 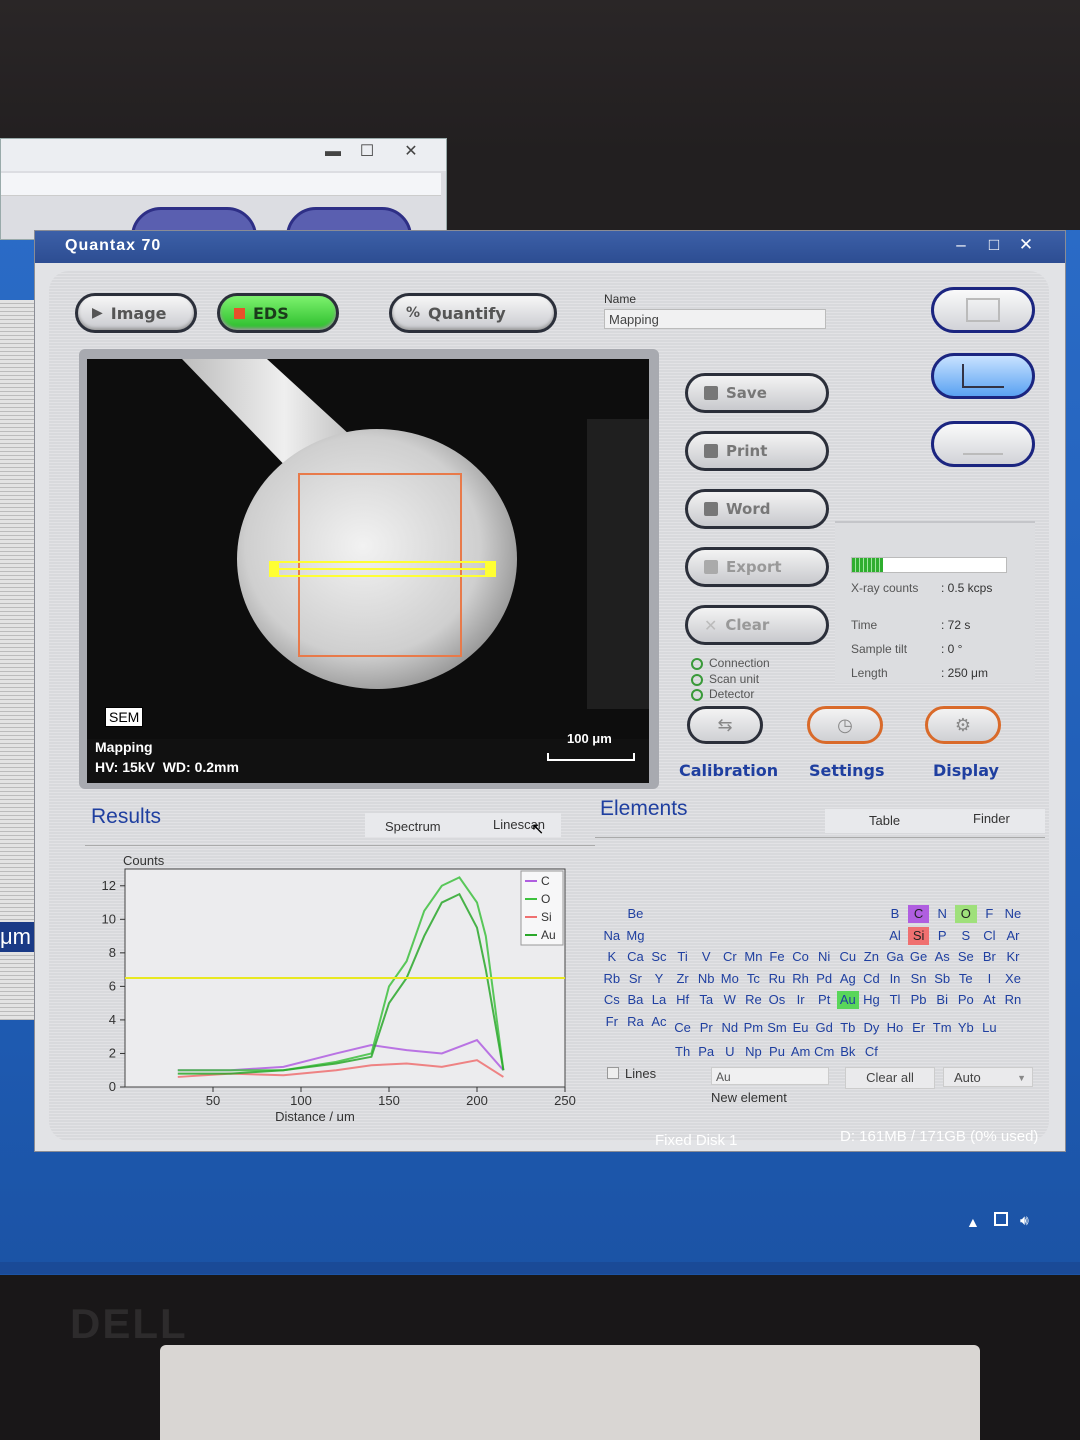 I want to click on element-ga: Ga, so click(x=895, y=957).